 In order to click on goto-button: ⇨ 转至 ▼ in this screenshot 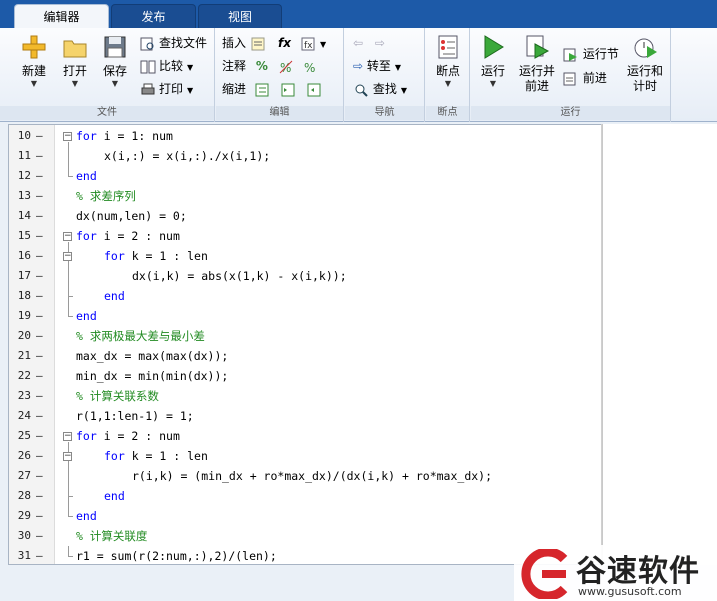, I will do `click(377, 66)`.